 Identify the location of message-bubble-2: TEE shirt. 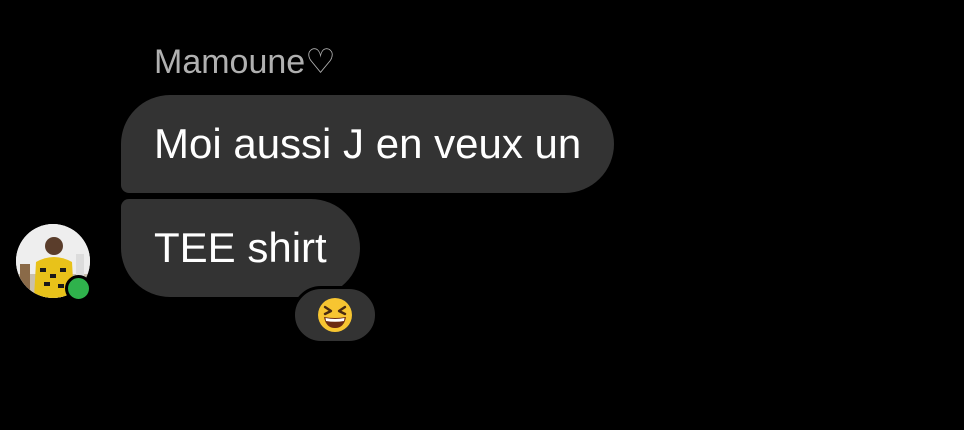
(240, 248).